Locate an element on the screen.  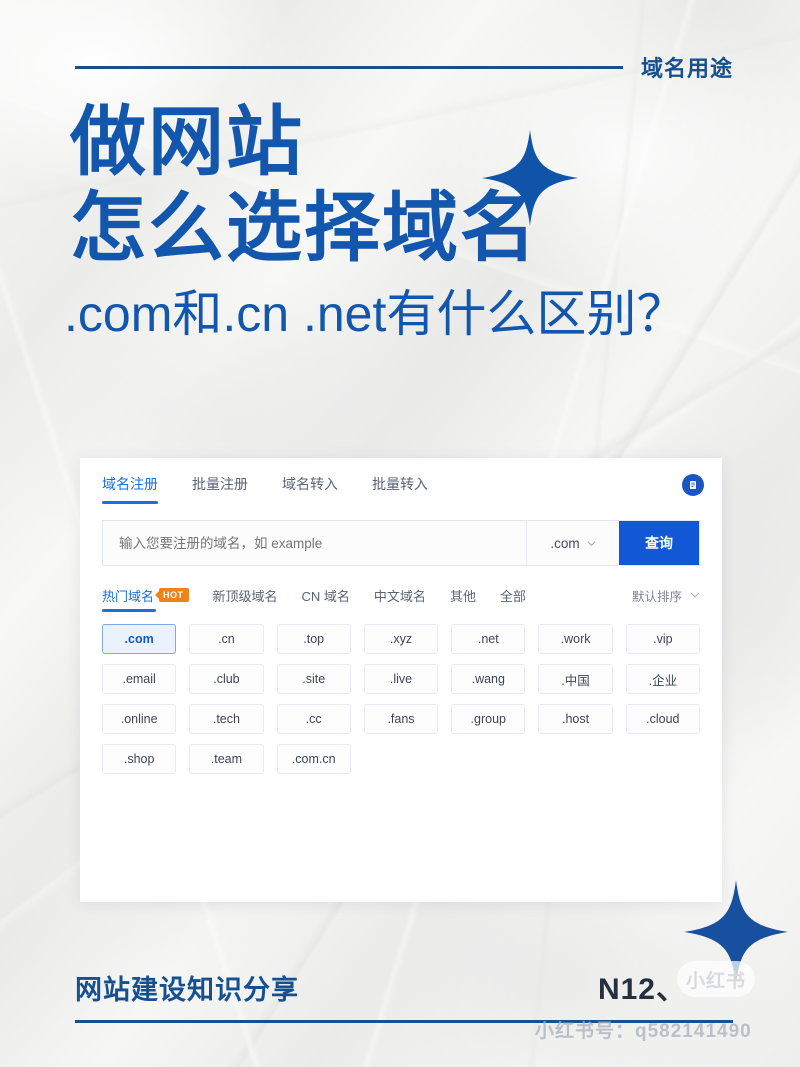
filter-label: 新顶级域名 is located at coordinates (245, 596).